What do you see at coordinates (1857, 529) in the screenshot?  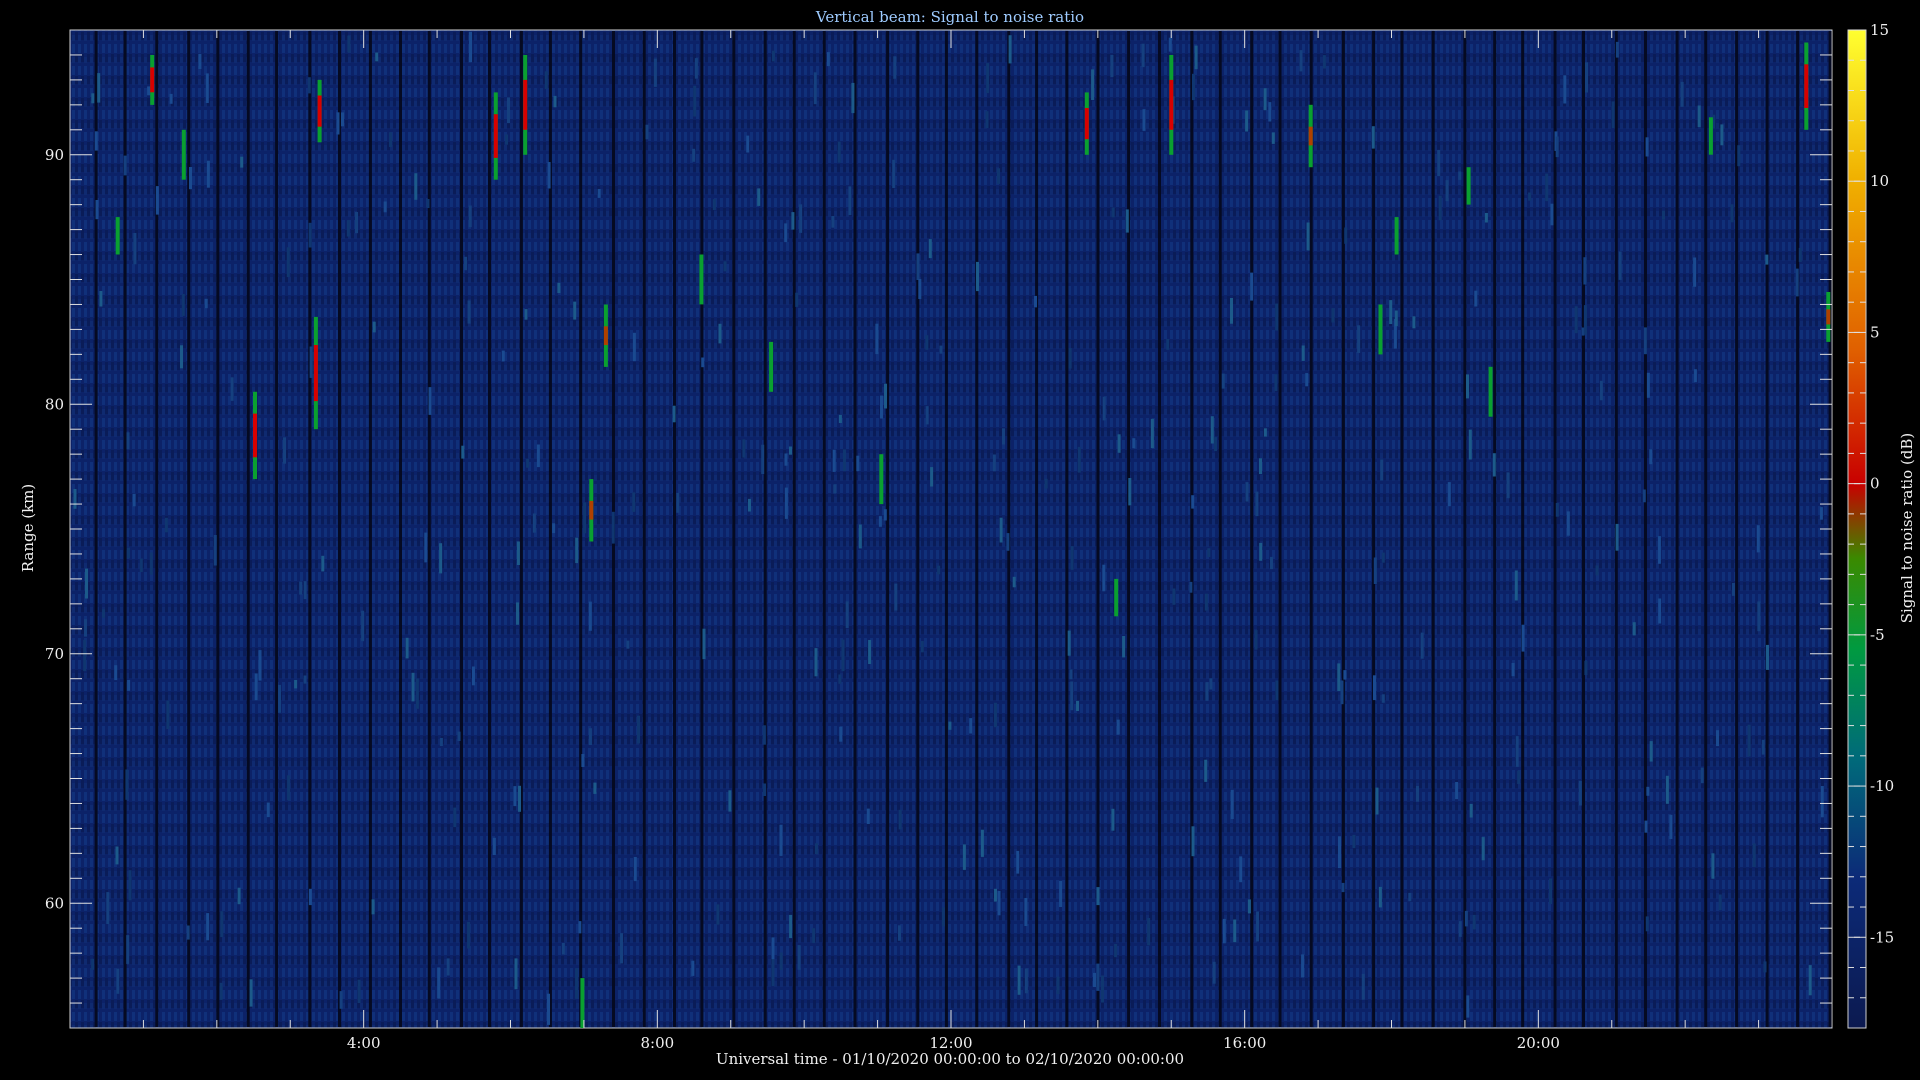 I see `colorbar-gradient` at bounding box center [1857, 529].